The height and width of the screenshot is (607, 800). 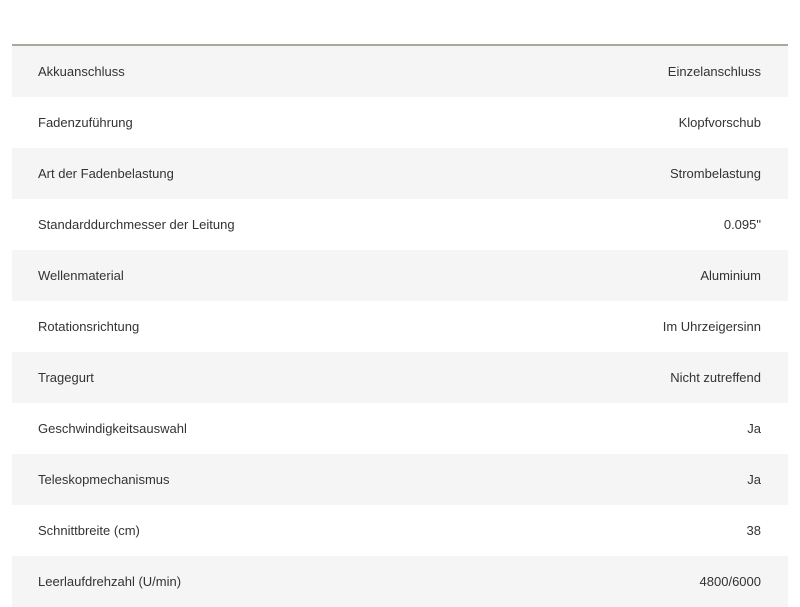 I want to click on spec-value: Im Uhrzeigersinn, so click(x=711, y=326).